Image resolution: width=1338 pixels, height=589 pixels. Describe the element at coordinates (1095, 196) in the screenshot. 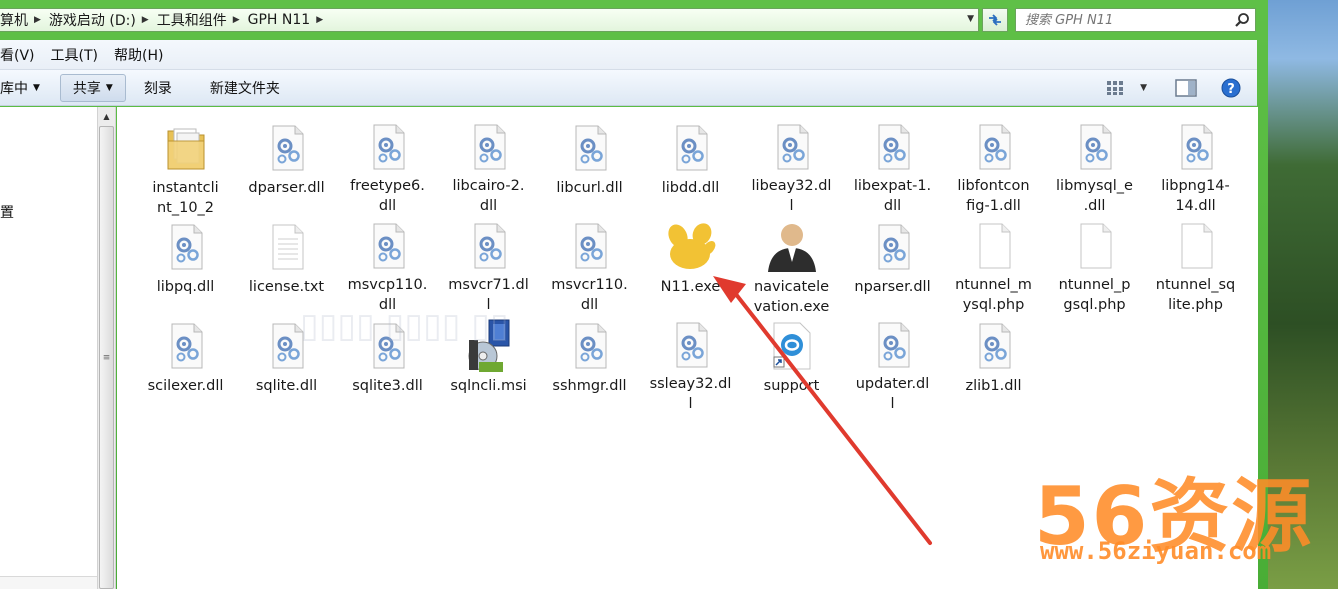

I see `file-name: libmysql_e .dll` at that location.